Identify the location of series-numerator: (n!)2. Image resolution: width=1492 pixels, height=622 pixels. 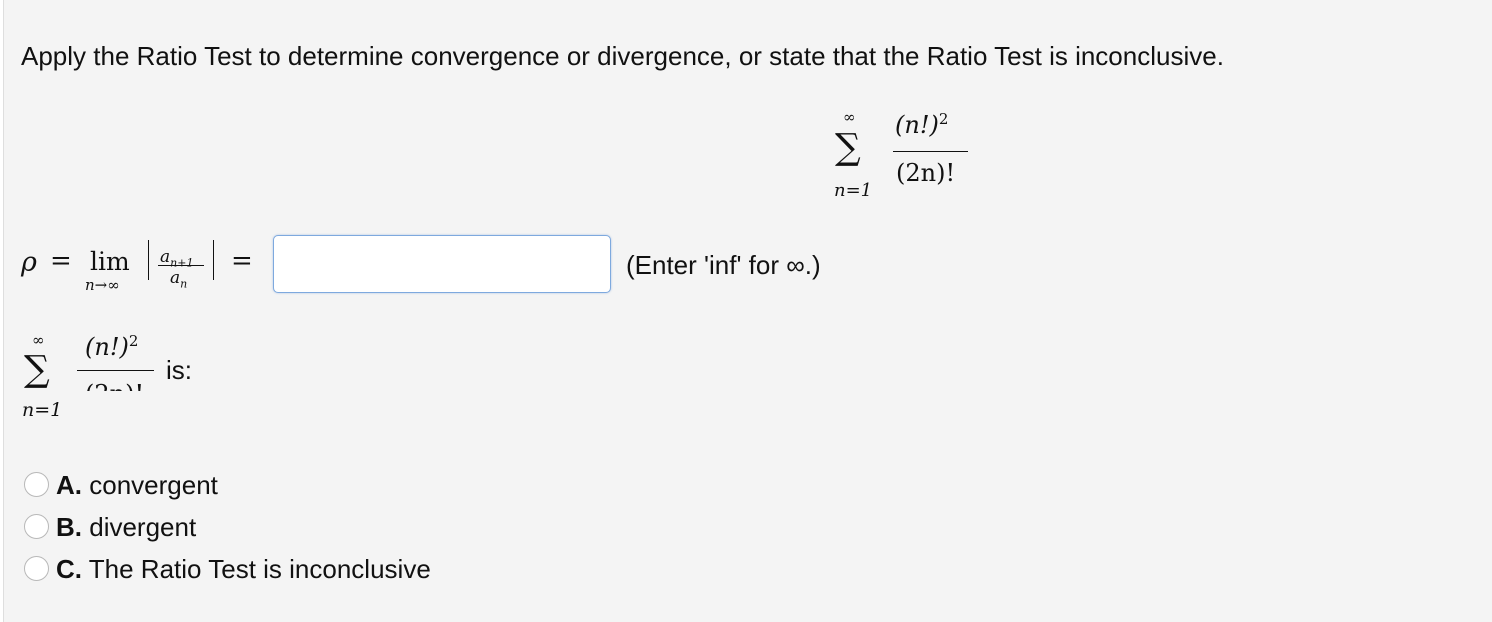
(922, 124).